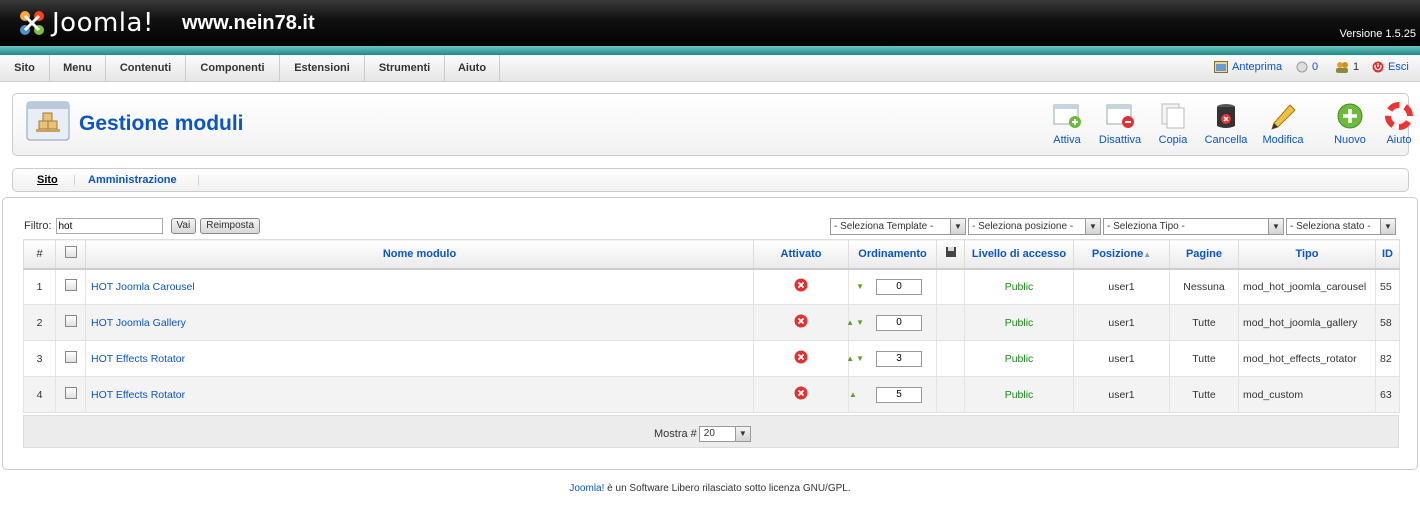 This screenshot has height=505, width=1420. Describe the element at coordinates (146, 68) in the screenshot. I see `menu-contenuti: Contenuti` at that location.